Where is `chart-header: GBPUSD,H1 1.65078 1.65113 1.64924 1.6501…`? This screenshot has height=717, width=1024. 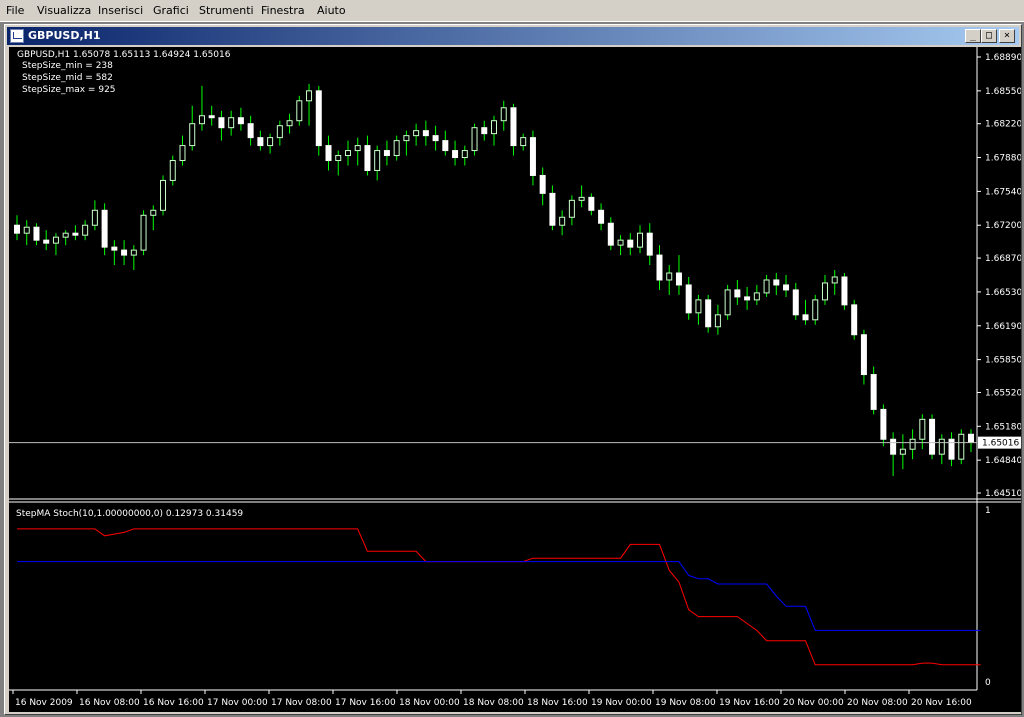 chart-header: GBPUSD,H1 1.65078 1.65113 1.64924 1.6501… is located at coordinates (124, 55).